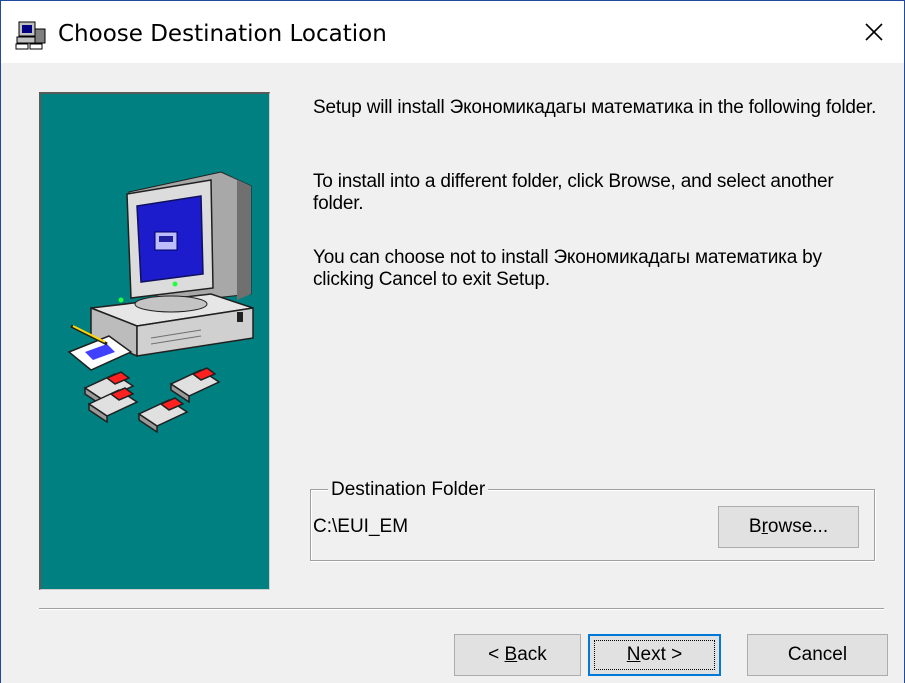 The image size is (905, 683). What do you see at coordinates (511, 654) in the screenshot?
I see `back-label-mnemonic: B` at bounding box center [511, 654].